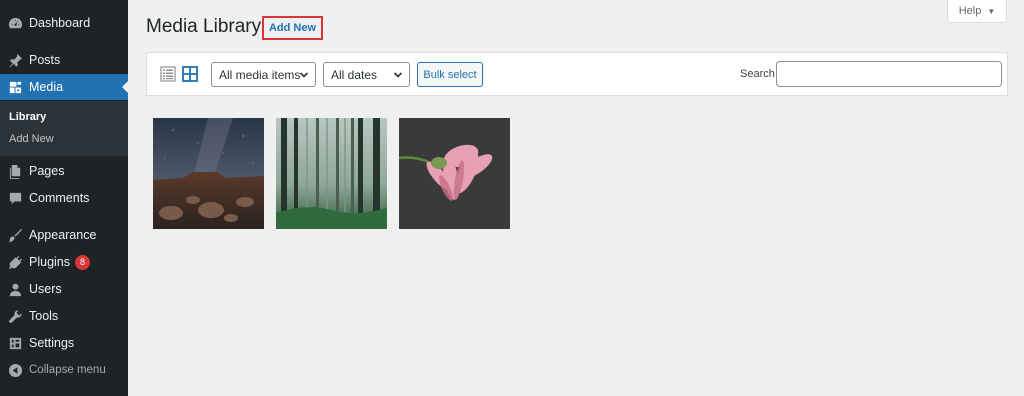 The image size is (1024, 396). I want to click on collapse-menu-button: Collapse menu, so click(64, 370).